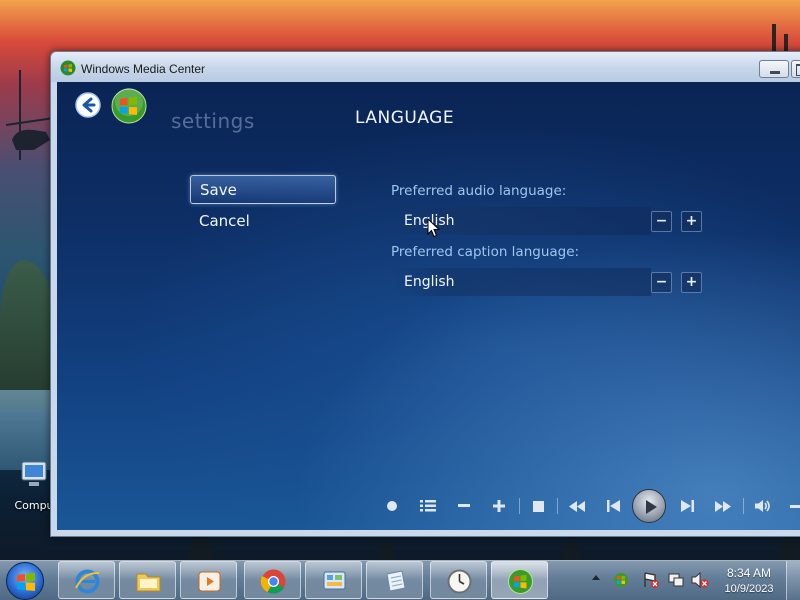  I want to click on caption-language-decrease-button: −, so click(661, 282).